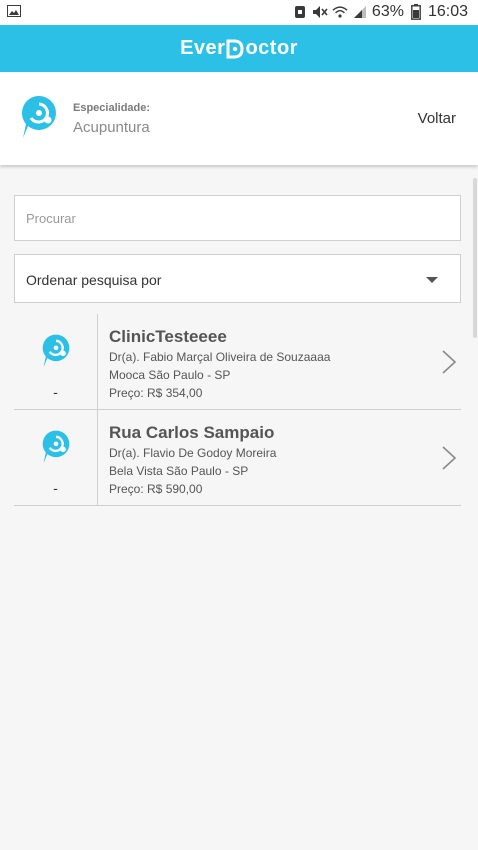 This screenshot has height=850, width=478. What do you see at coordinates (192, 432) in the screenshot?
I see `clinic-name: Rua Carlos Sampaio` at bounding box center [192, 432].